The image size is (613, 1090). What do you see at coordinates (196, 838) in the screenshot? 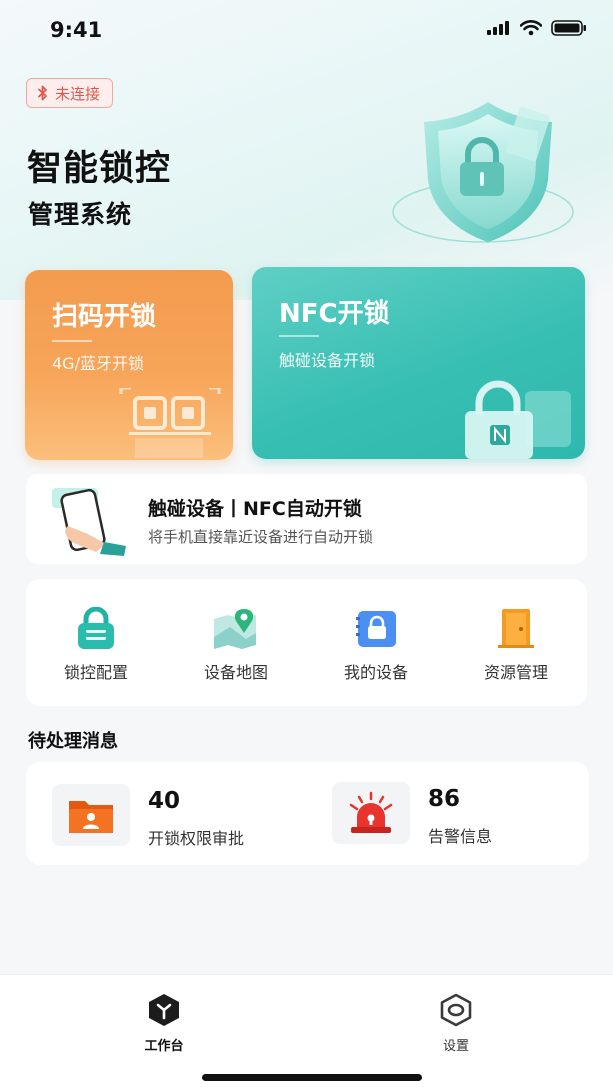
I see `approval-label: 开锁权限审批` at bounding box center [196, 838].